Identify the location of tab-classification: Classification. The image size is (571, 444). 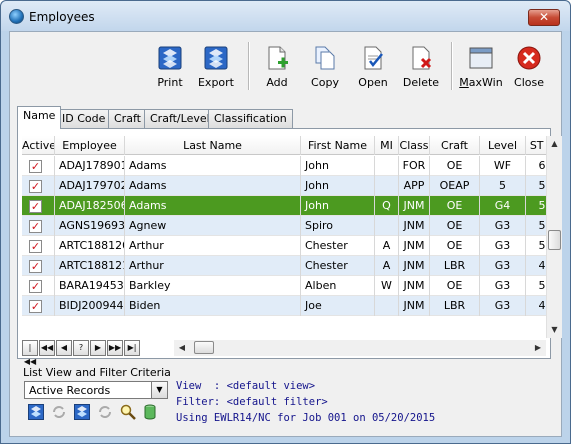
(250, 119).